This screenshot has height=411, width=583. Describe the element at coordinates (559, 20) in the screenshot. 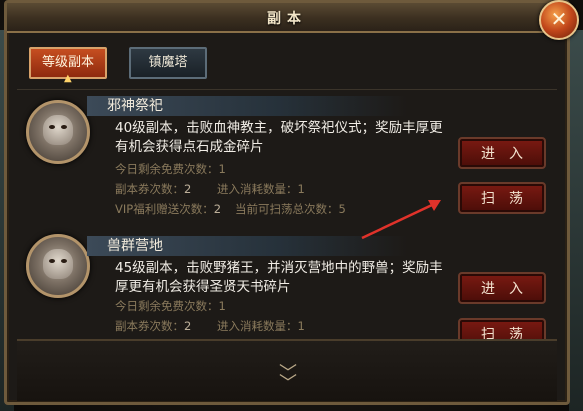

I see `close-icon: ✕` at that location.